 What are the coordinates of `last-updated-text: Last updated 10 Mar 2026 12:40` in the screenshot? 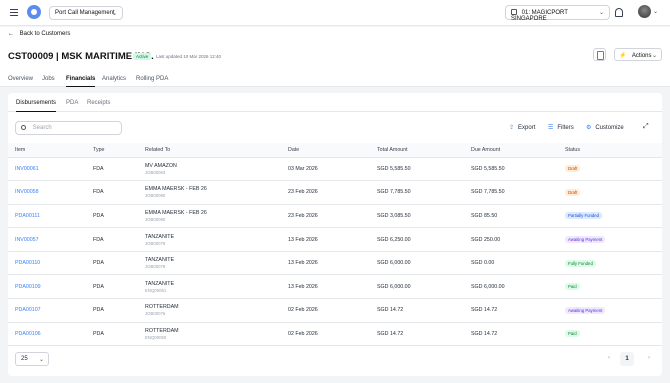 It's located at (189, 56).